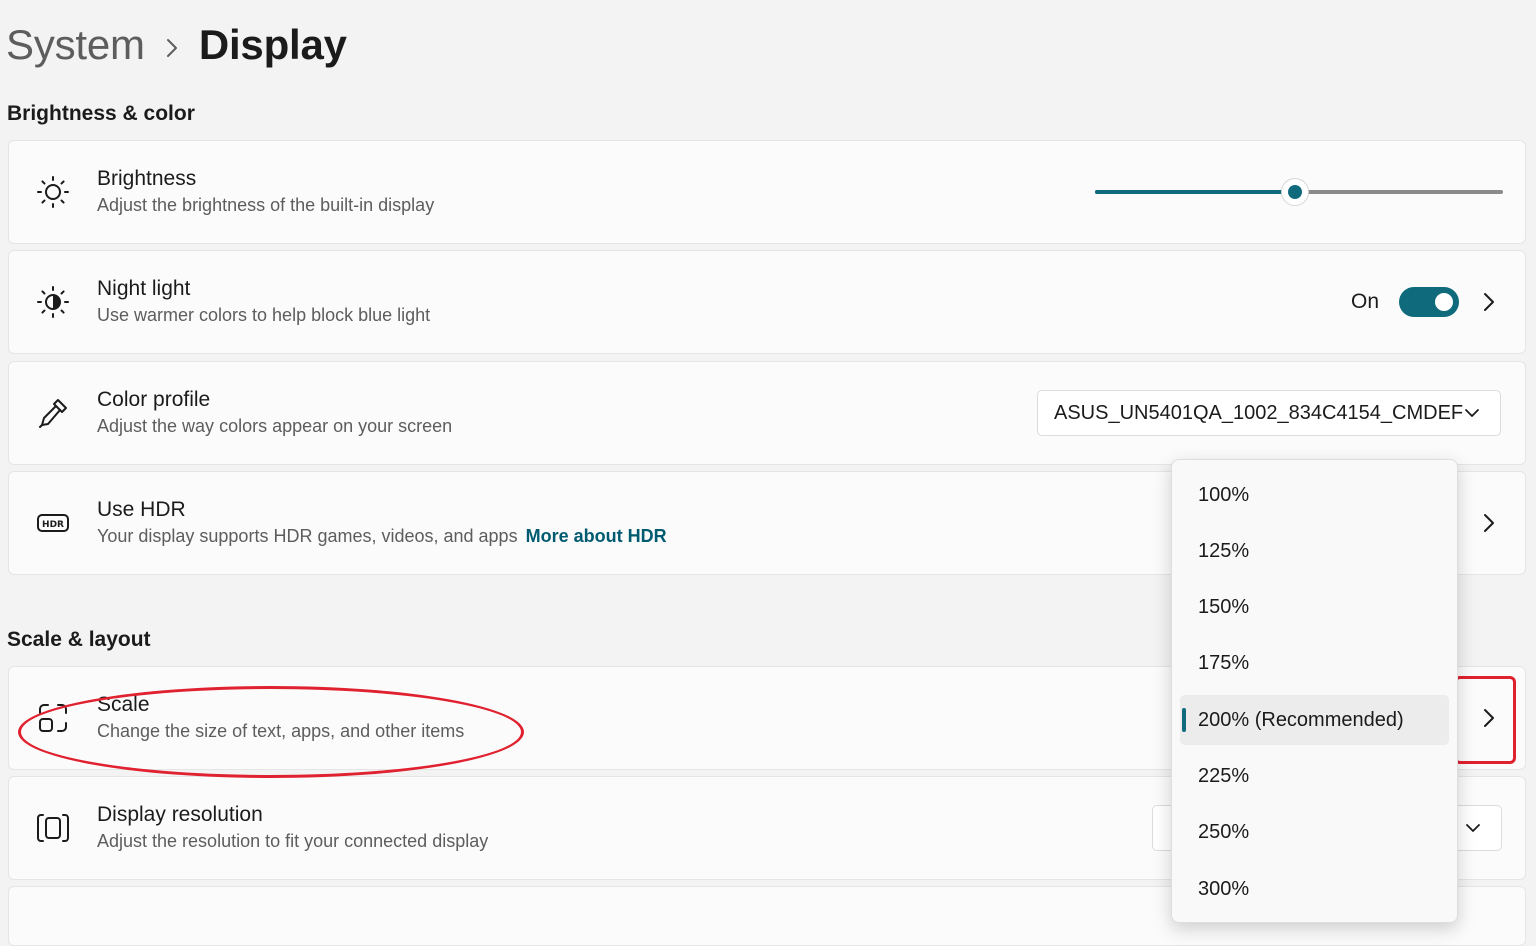 This screenshot has height=946, width=1536. What do you see at coordinates (53, 413) in the screenshot?
I see `eyedropper-icon` at bounding box center [53, 413].